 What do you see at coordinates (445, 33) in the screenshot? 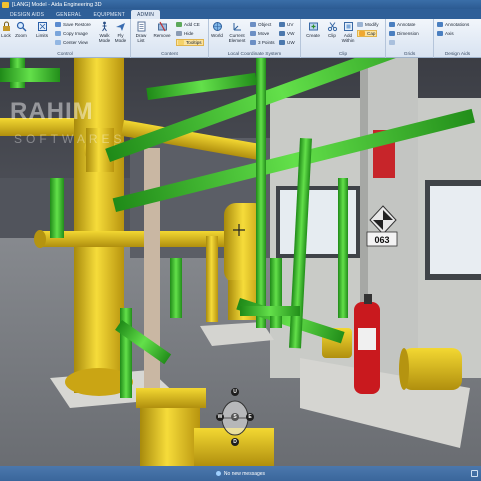
I see `axis-button: Axis` at bounding box center [445, 33].